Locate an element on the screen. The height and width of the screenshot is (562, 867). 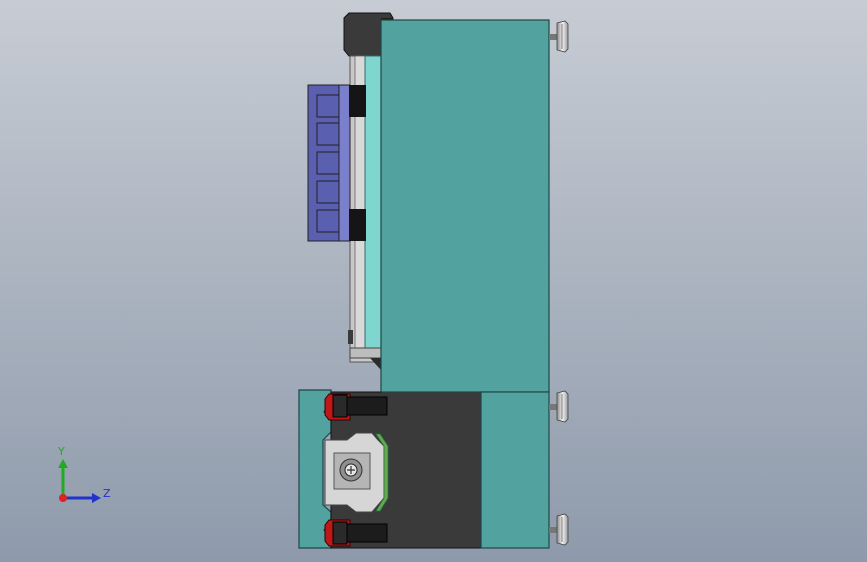
z-axis-label: Z is located at coordinates (107, 493).